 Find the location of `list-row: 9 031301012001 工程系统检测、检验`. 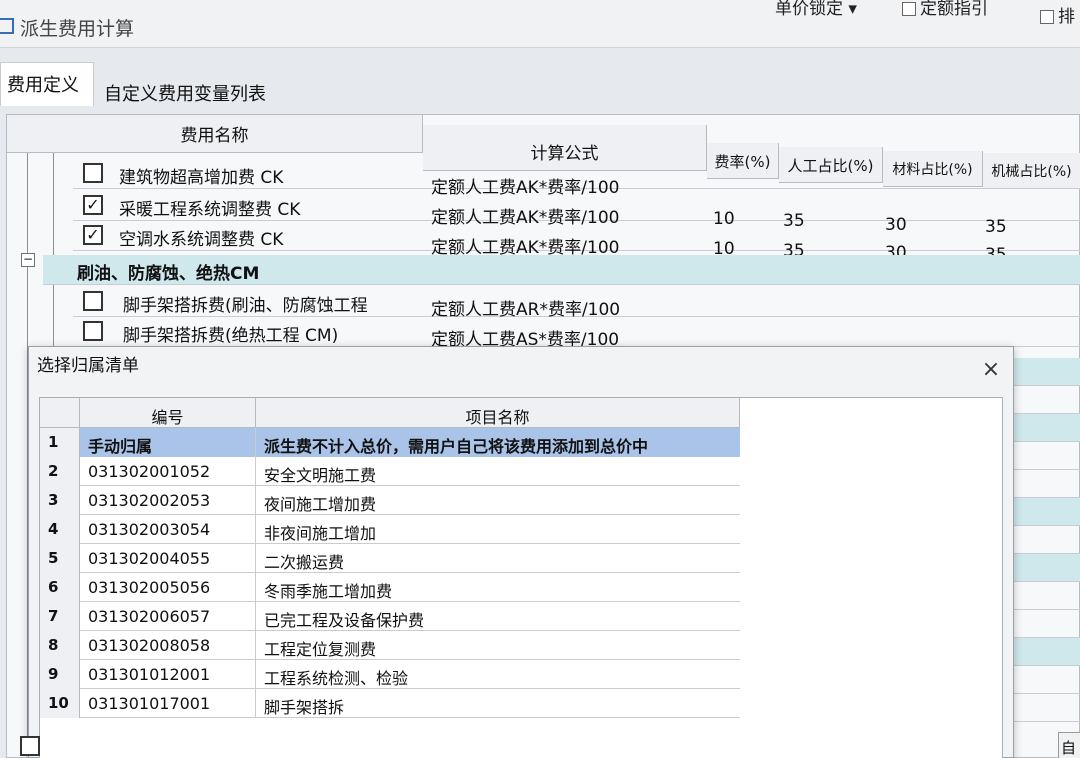

list-row: 9 031301012001 工程系统检测、检验 is located at coordinates (390, 674).